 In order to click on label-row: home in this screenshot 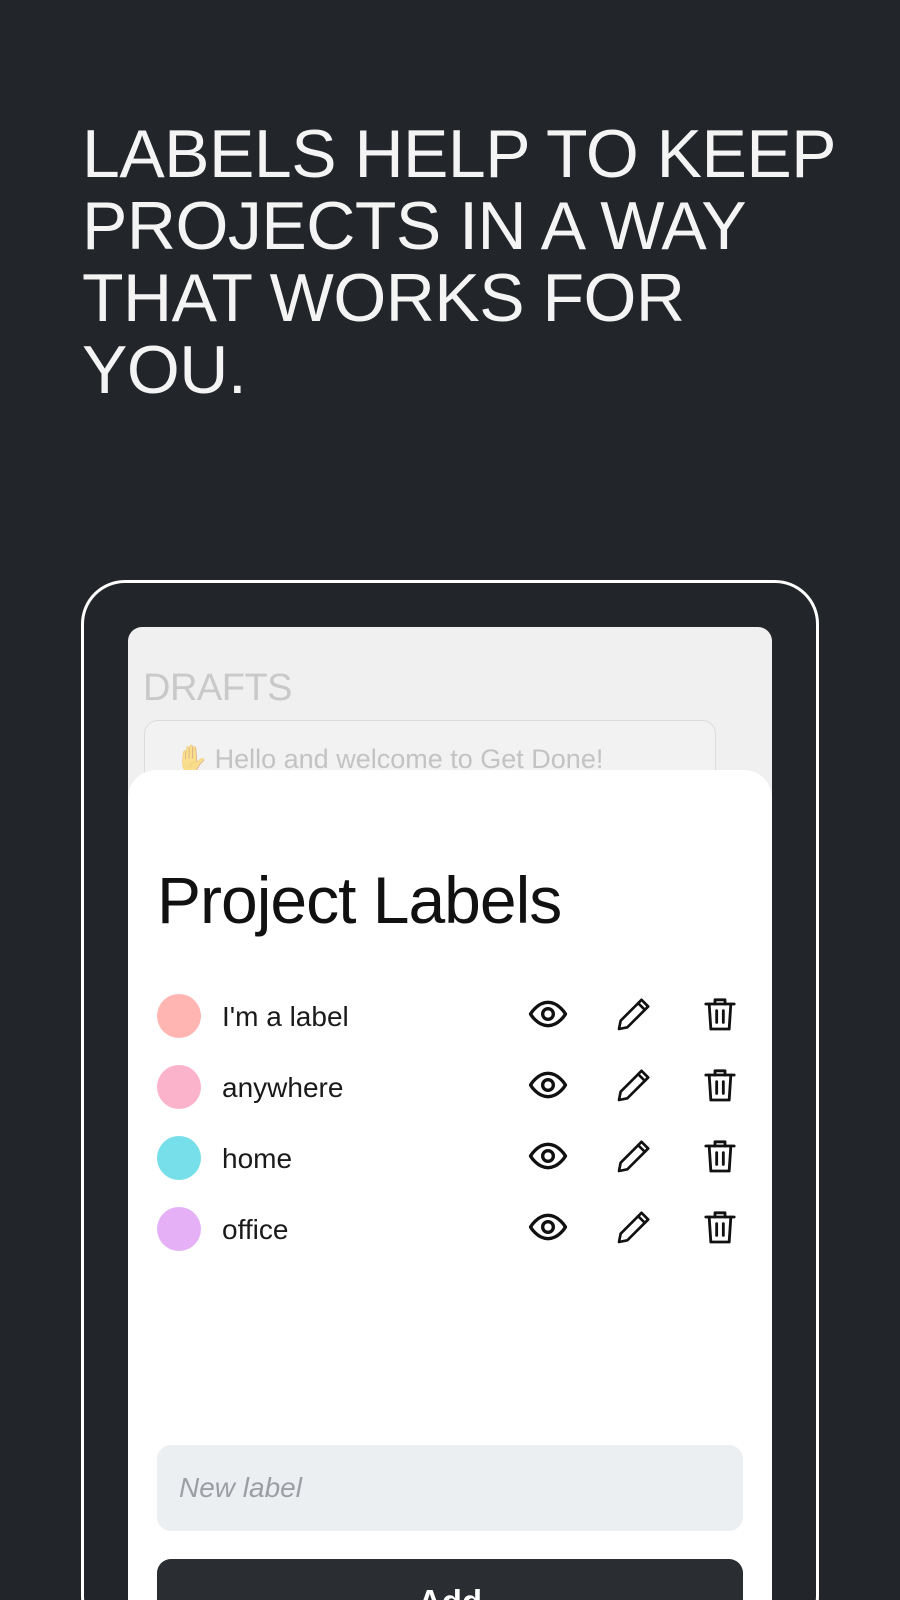, I will do `click(452, 1159)`.